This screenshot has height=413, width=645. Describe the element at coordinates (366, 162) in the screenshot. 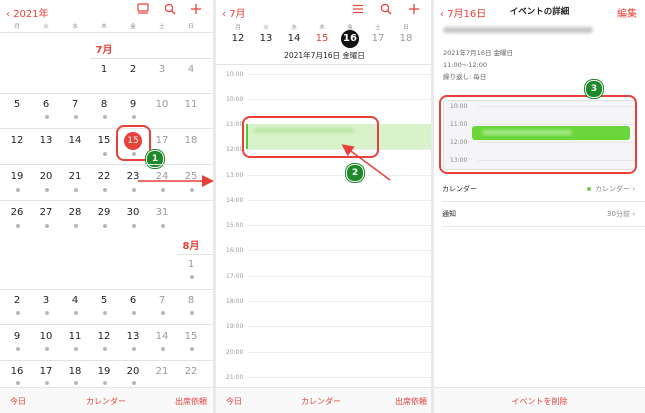

I see `arrow-to-event` at that location.